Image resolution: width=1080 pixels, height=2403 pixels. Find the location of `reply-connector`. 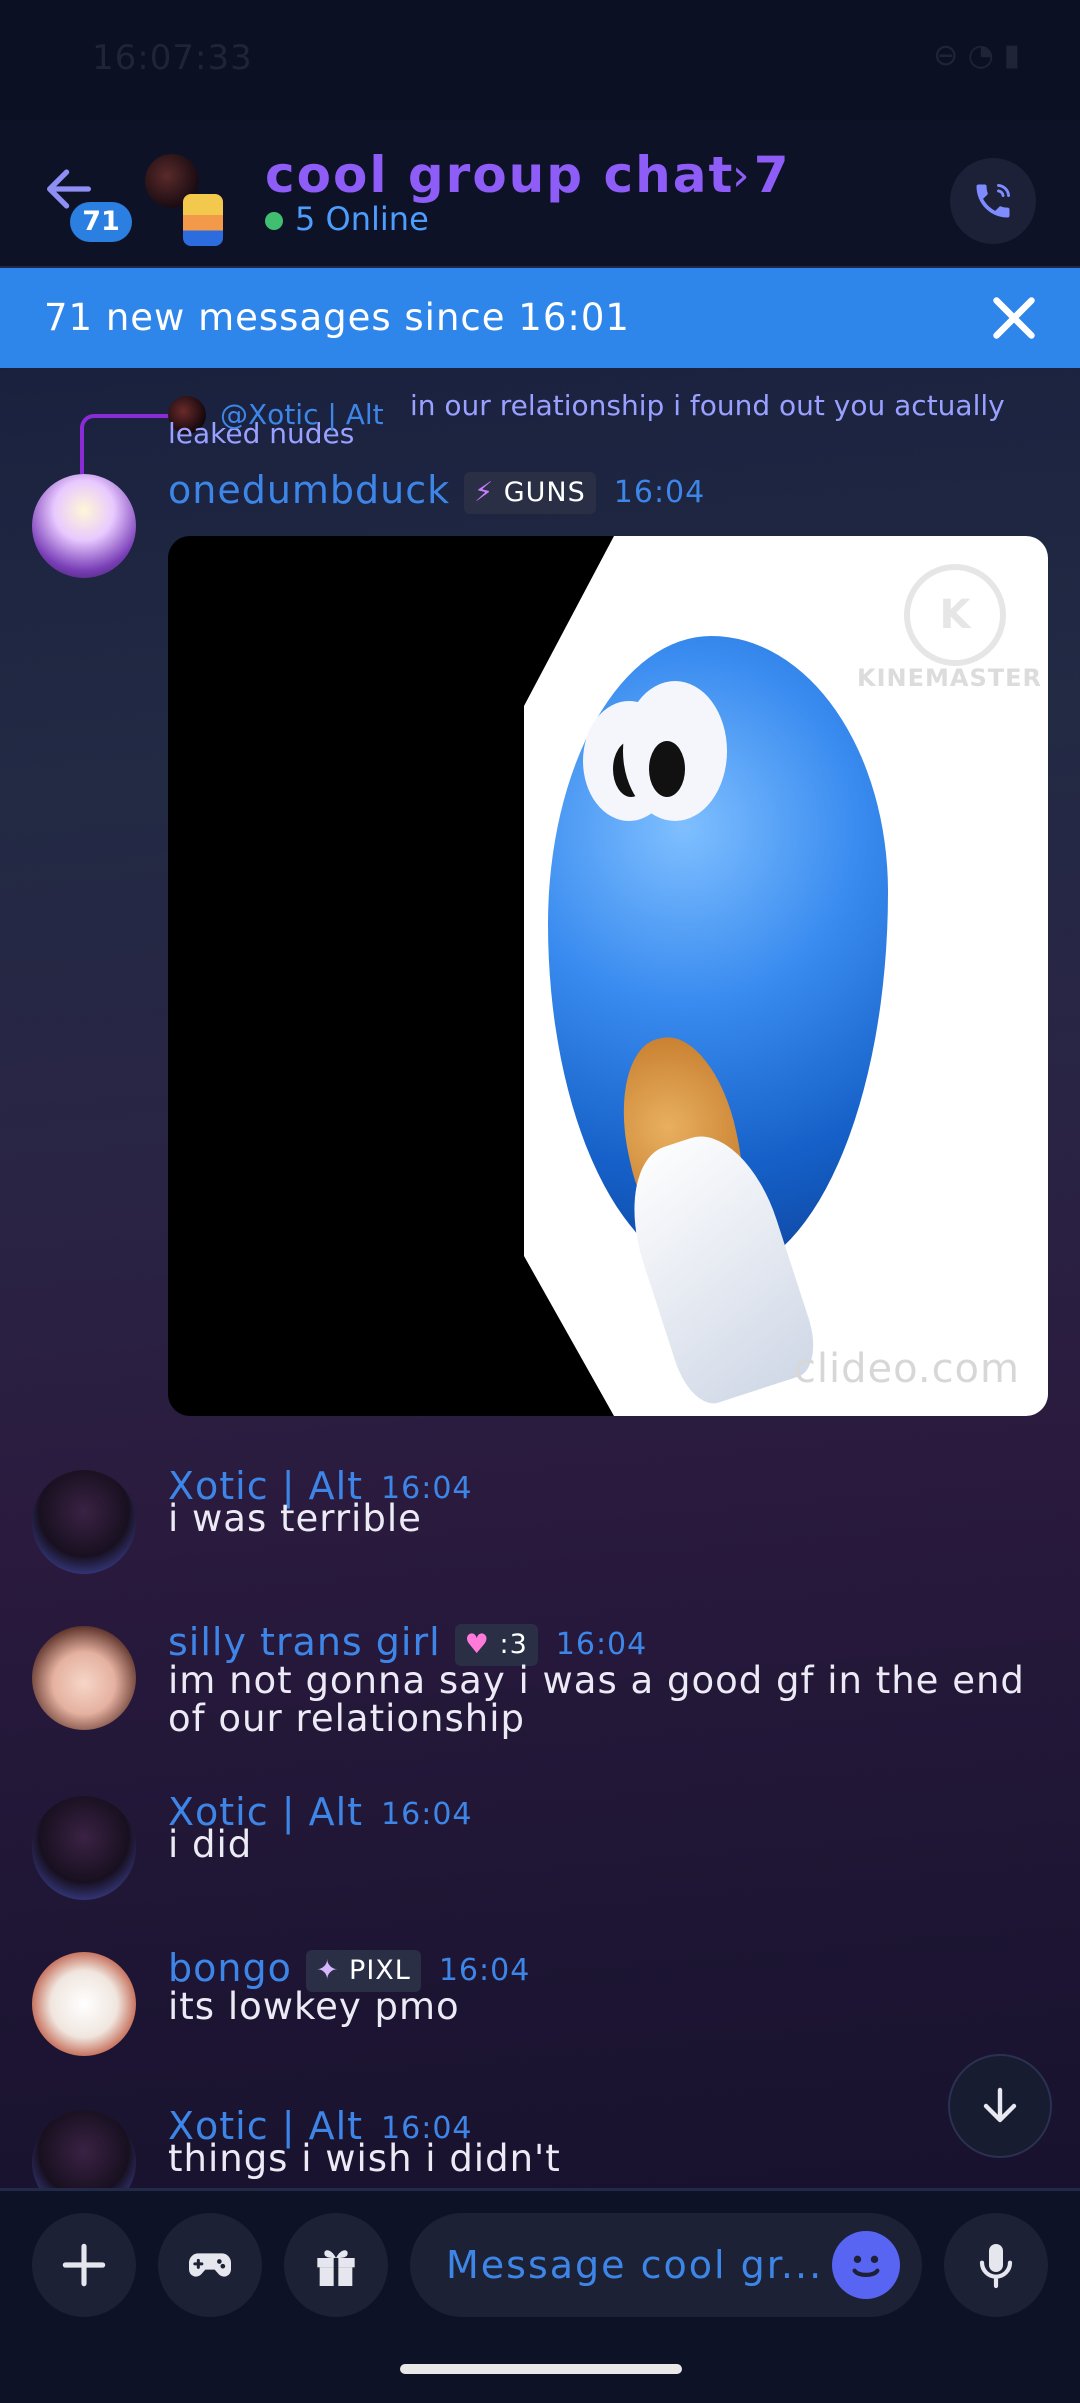

reply-connector is located at coordinates (125, 444).